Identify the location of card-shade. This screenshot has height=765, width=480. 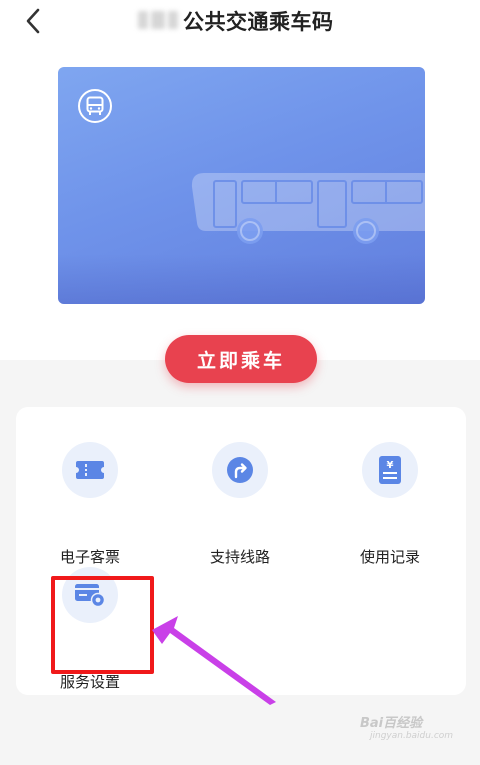
(241, 279).